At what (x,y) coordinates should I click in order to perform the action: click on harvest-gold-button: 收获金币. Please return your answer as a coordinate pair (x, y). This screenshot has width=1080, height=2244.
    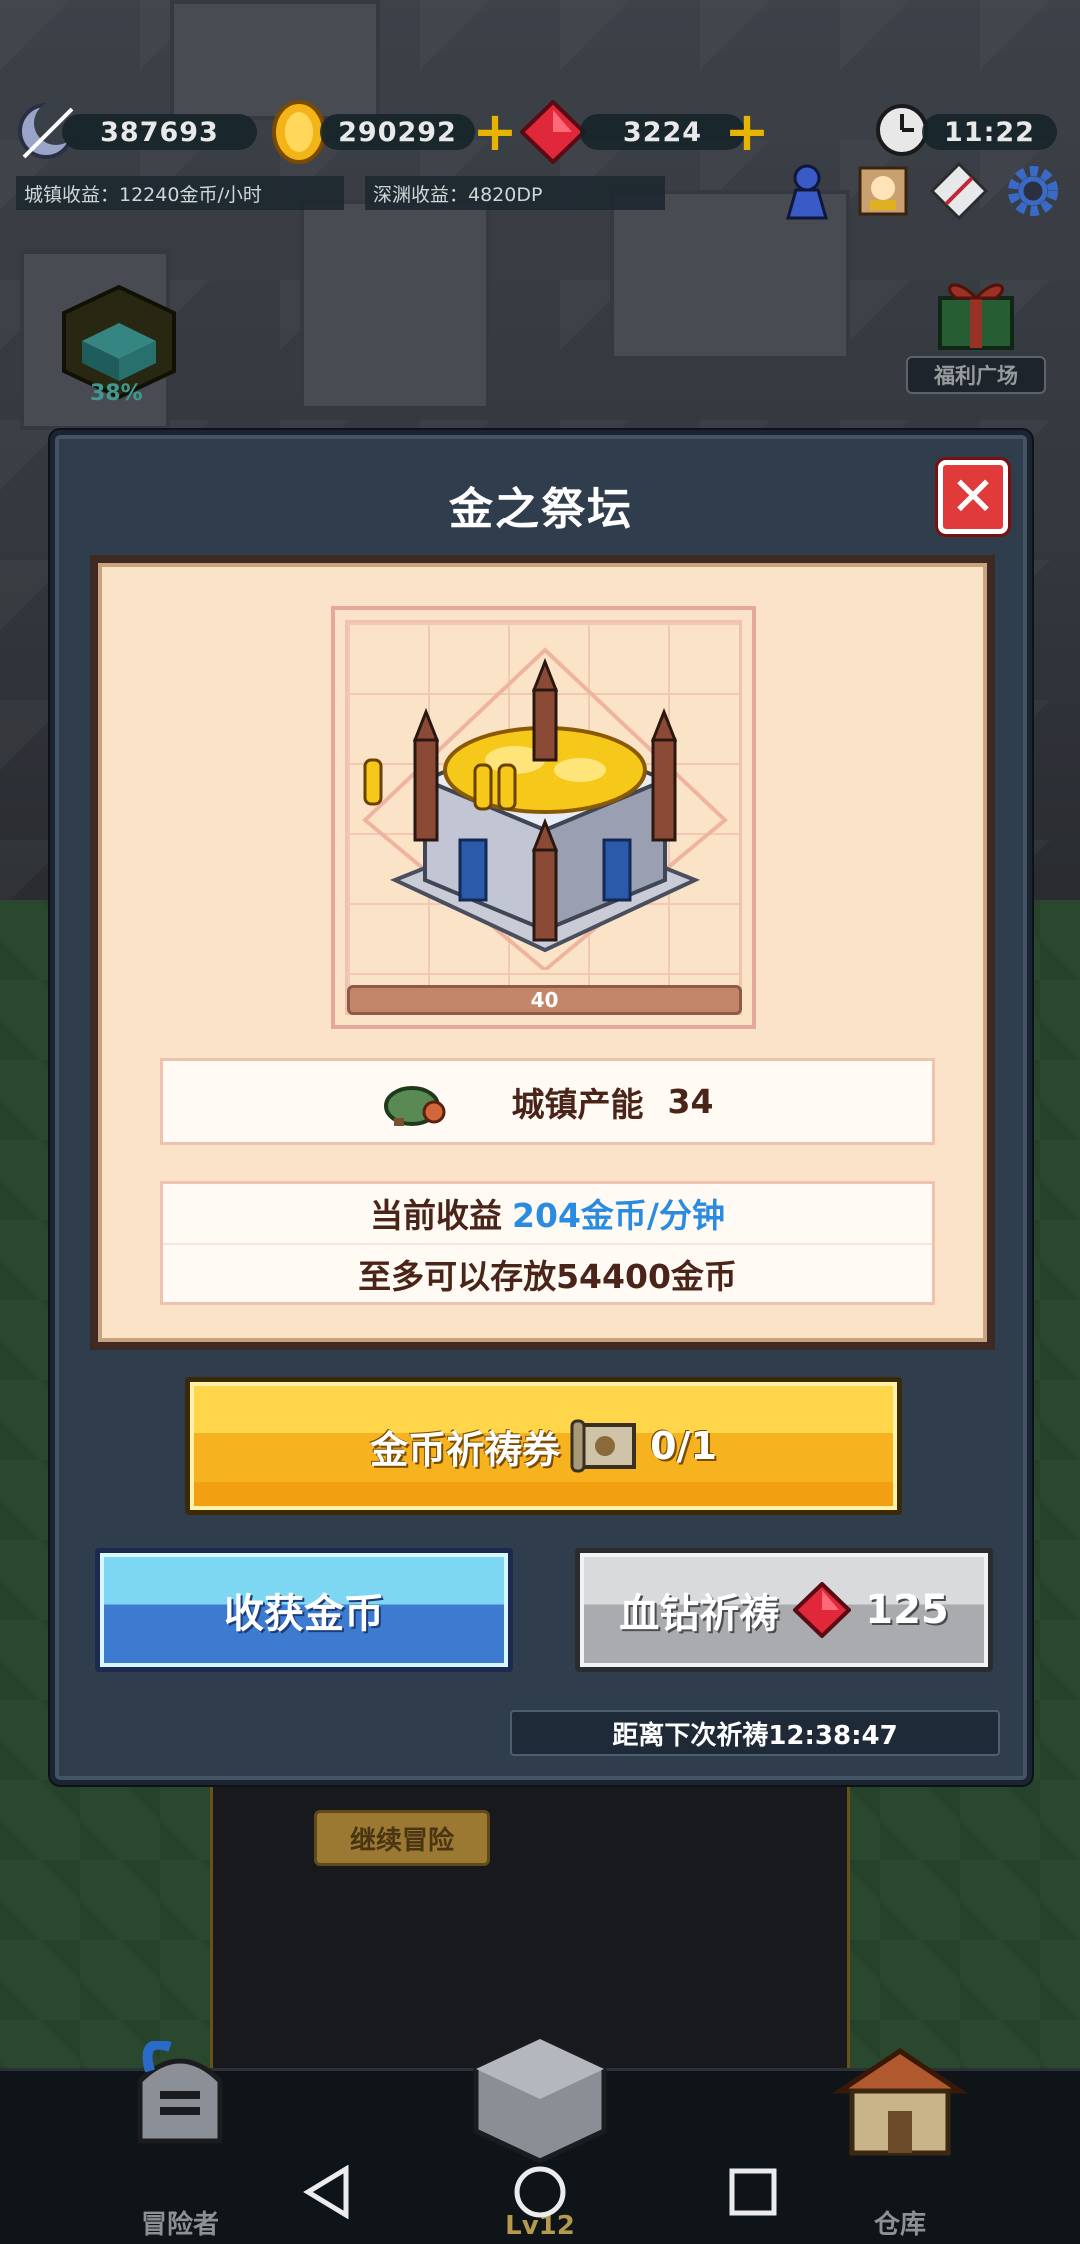
    Looking at the image, I should click on (304, 1610).